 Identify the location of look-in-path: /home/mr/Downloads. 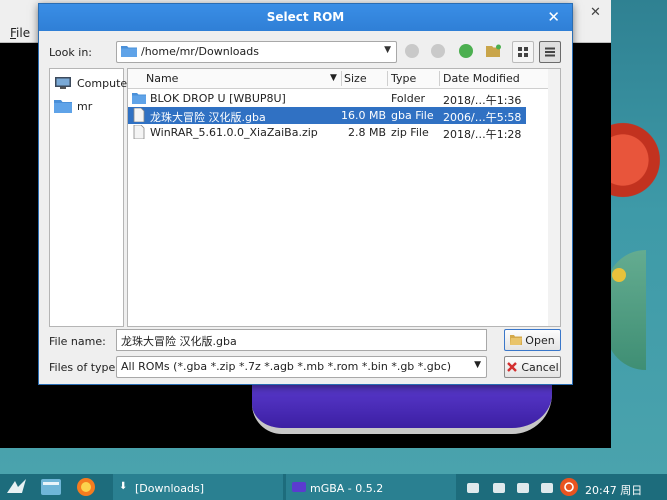
(200, 51).